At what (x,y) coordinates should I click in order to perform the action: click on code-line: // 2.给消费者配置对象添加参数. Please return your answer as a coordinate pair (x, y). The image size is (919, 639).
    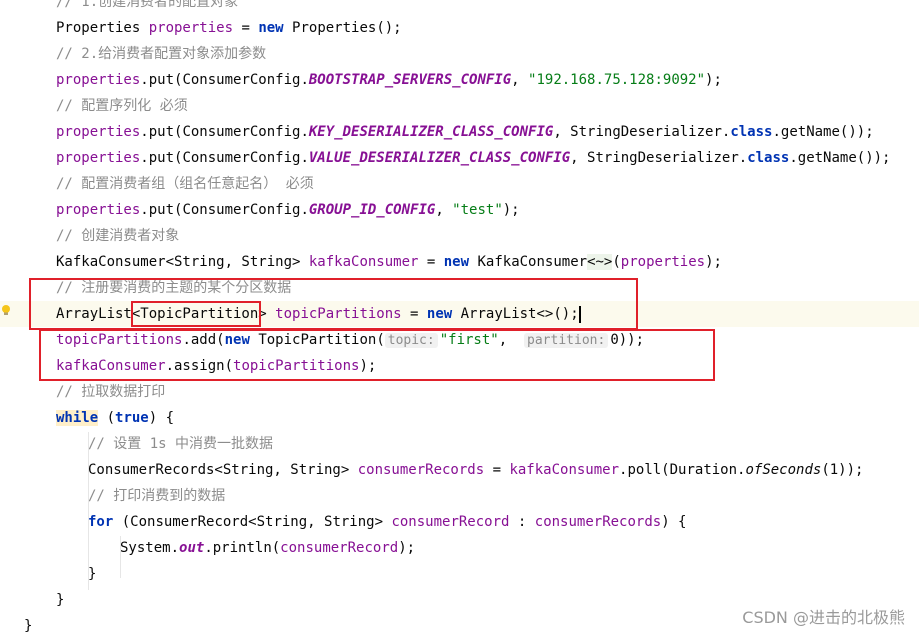
    Looking at the image, I should click on (459, 54).